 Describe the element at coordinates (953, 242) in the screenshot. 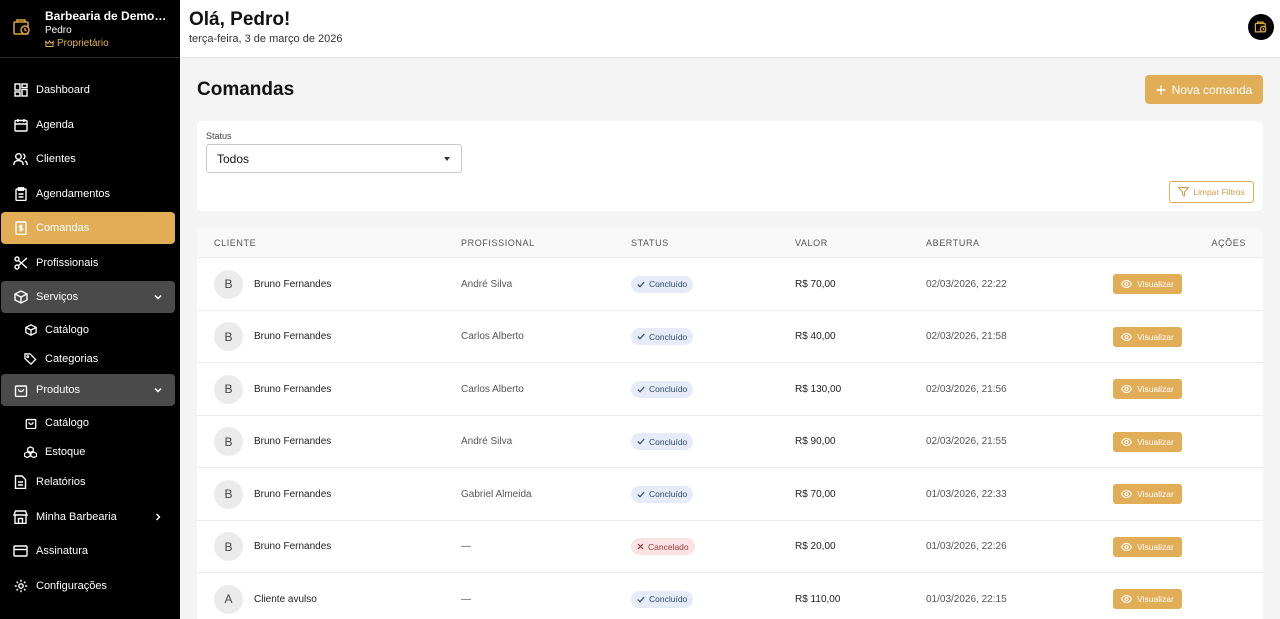

I see `col-abertura: ABERTURA` at that location.